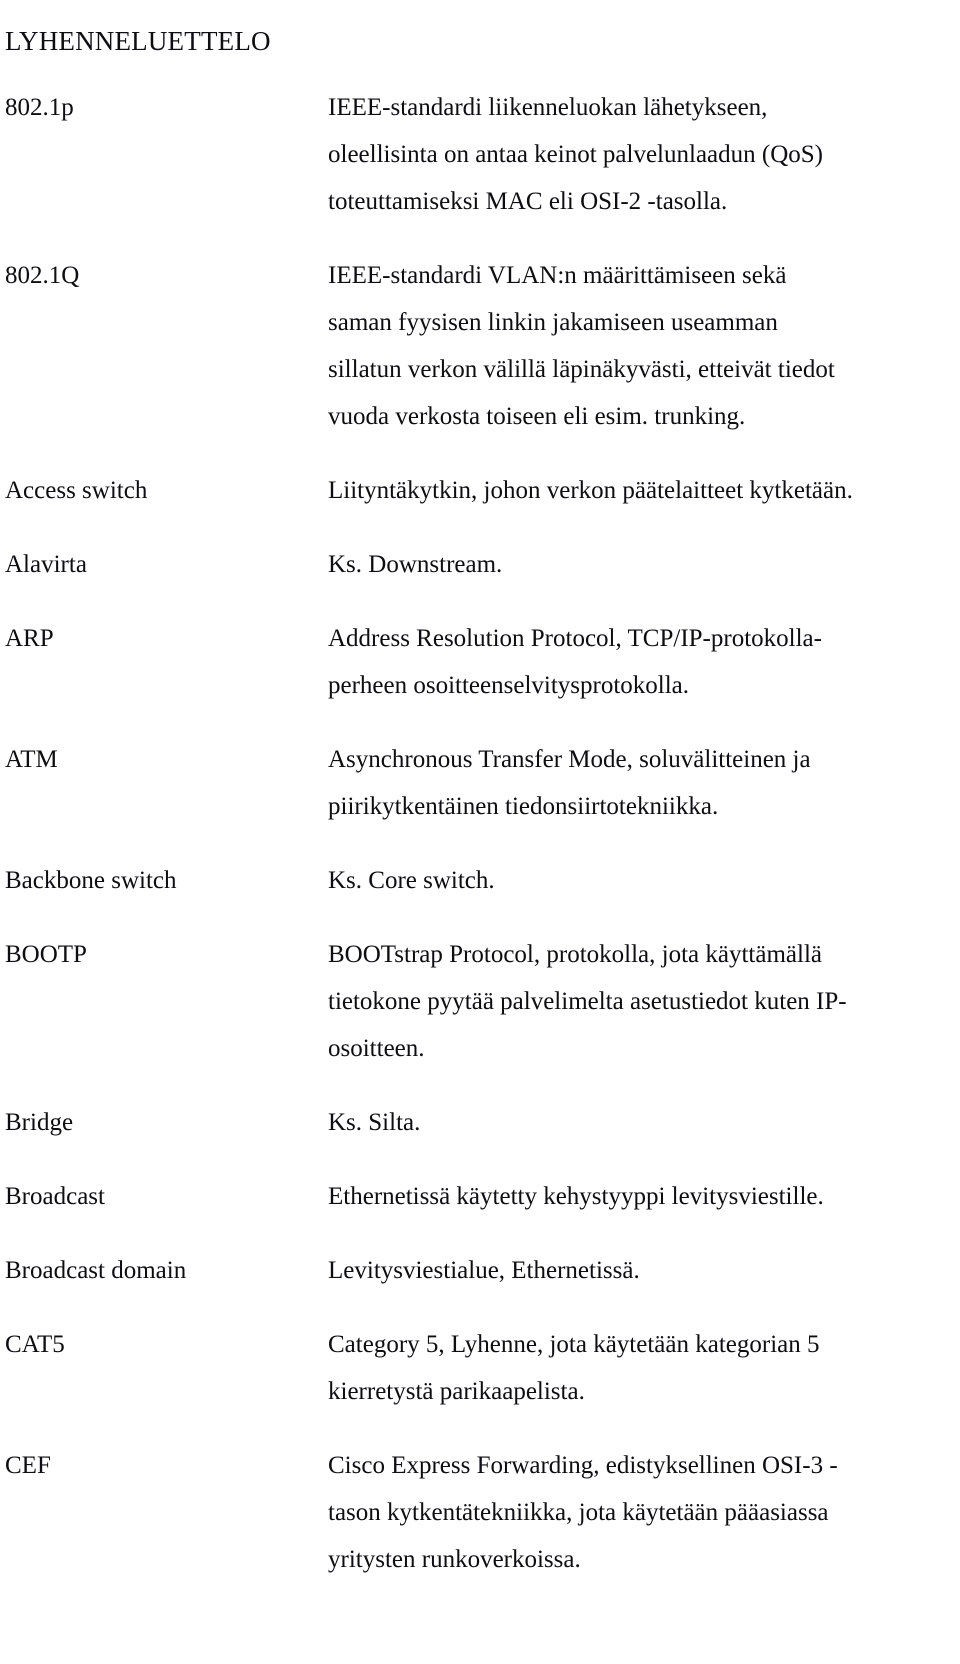 Image resolution: width=960 pixels, height=1664 pixels. I want to click on glossary-definition-line: osoitteen., so click(376, 1048).